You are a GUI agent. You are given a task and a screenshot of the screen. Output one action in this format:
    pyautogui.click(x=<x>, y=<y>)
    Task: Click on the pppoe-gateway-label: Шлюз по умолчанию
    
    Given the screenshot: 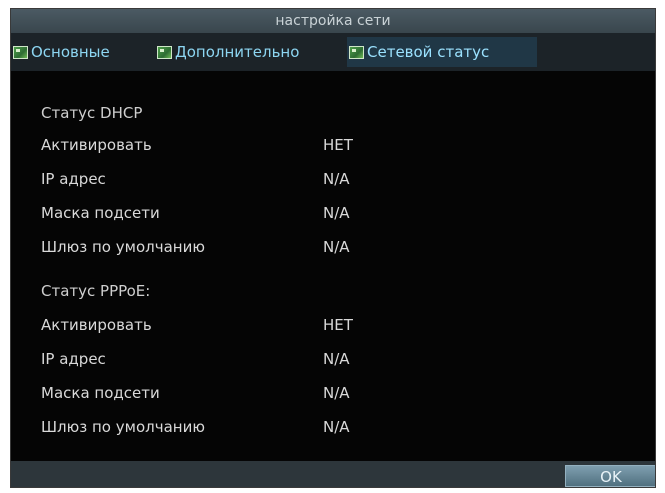 What is the action you would take?
    pyautogui.click(x=123, y=427)
    